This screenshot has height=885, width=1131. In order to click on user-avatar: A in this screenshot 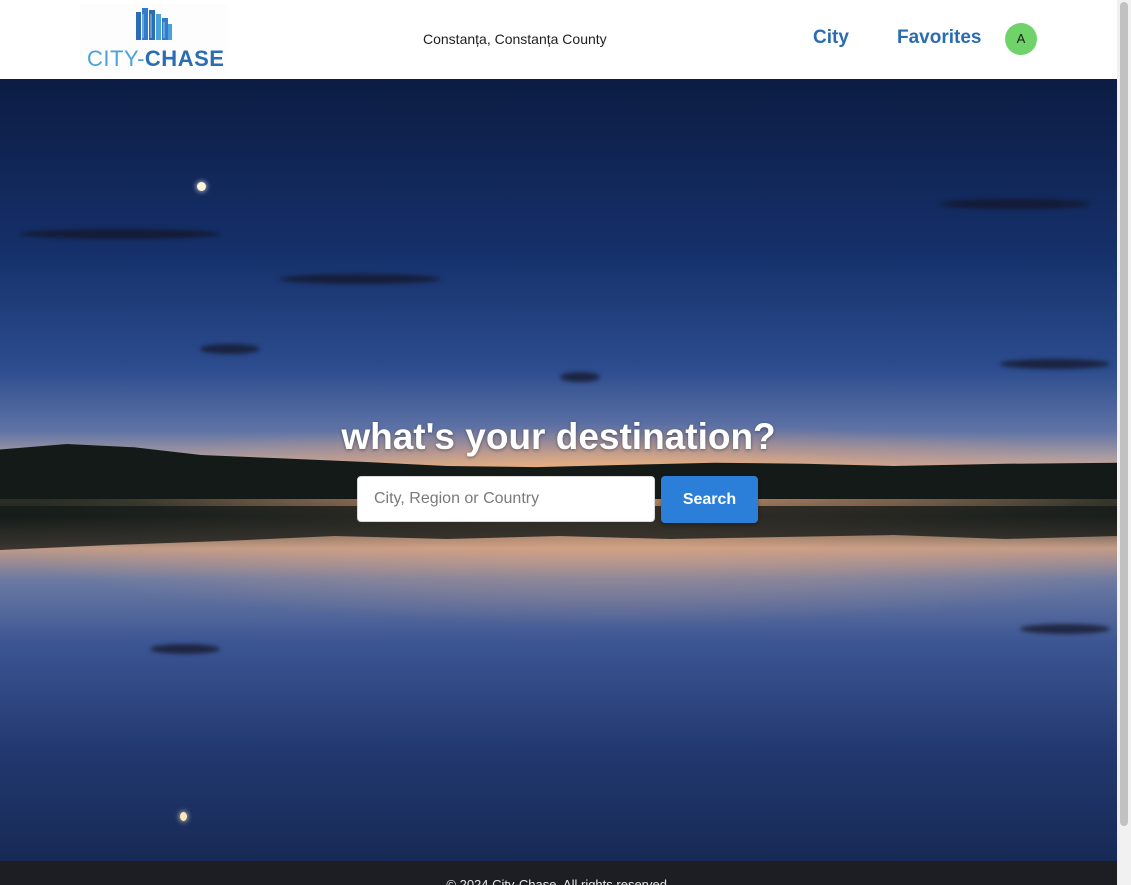, I will do `click(1021, 39)`.